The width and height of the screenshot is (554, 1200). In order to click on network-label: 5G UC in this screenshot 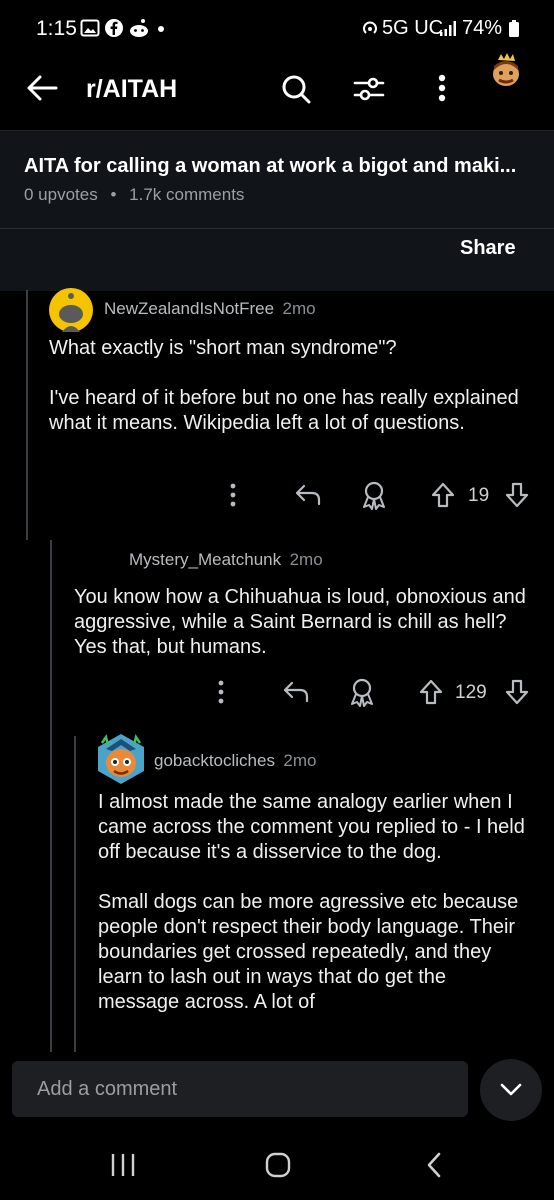, I will do `click(413, 28)`.